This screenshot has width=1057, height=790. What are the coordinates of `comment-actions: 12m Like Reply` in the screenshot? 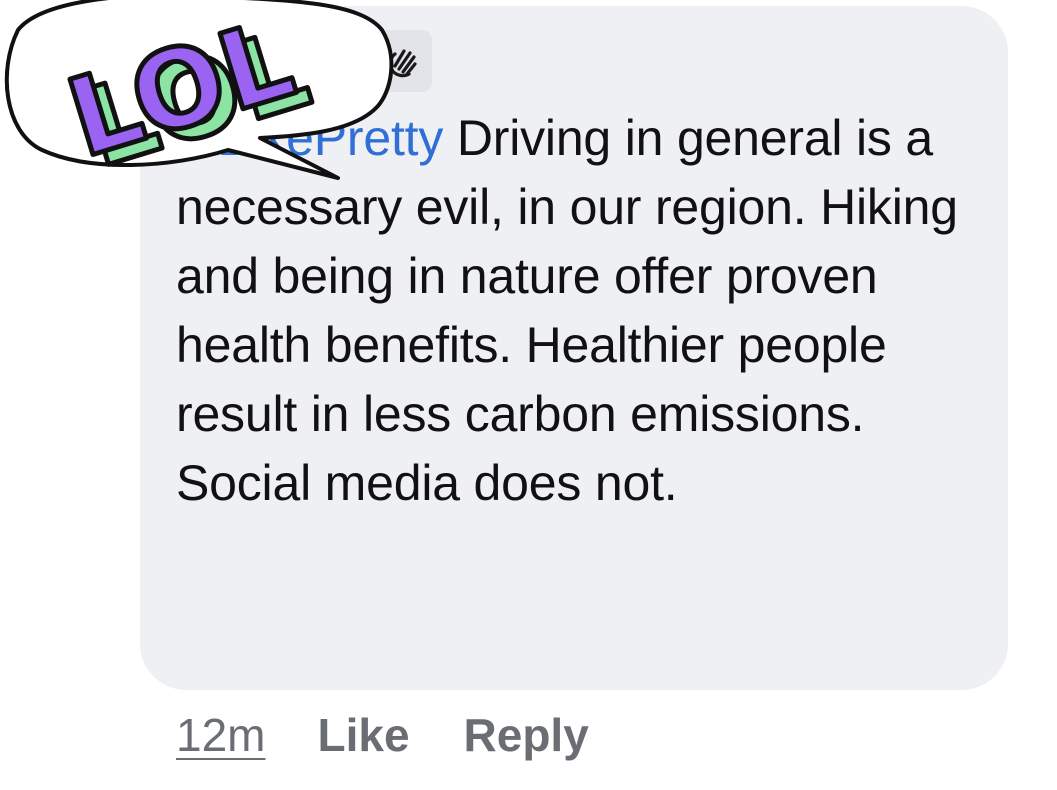 It's located at (382, 738).